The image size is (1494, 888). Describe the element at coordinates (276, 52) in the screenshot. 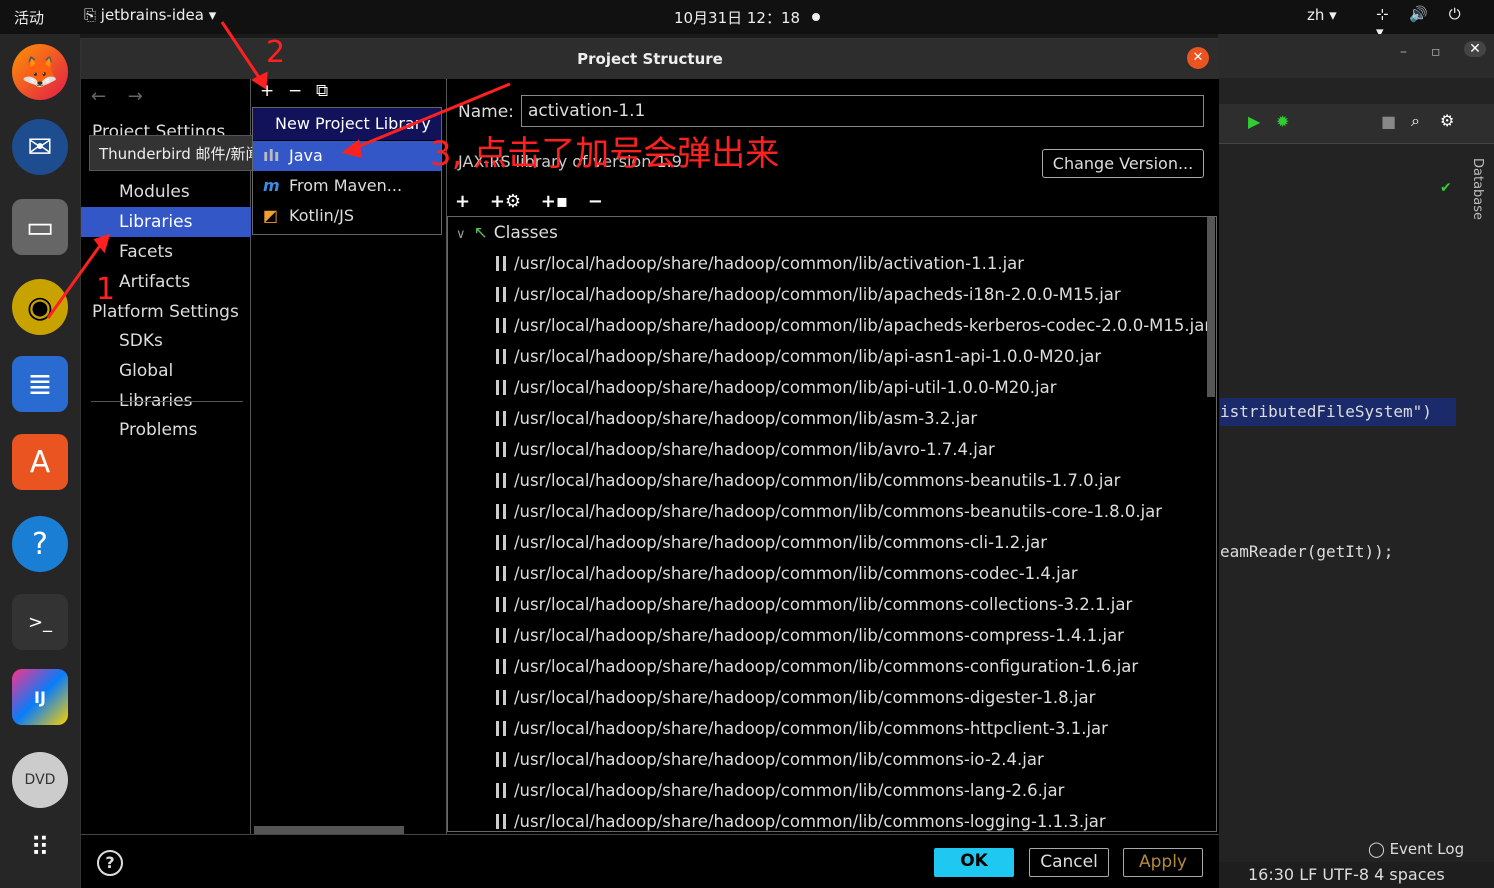

I see `annotation-2: 2` at that location.